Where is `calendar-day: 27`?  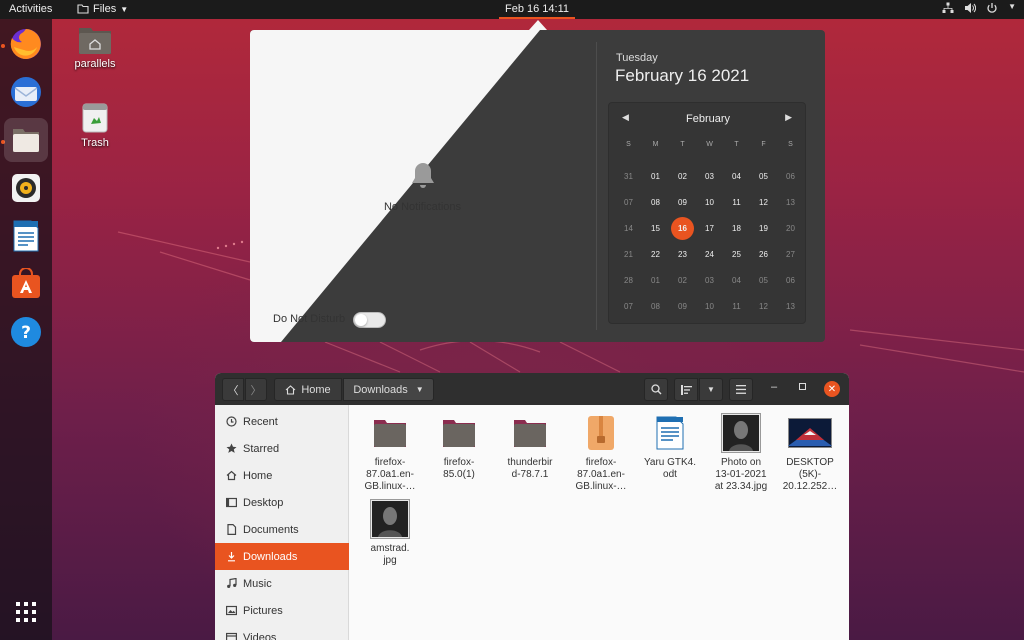
calendar-day: 27 is located at coordinates (790, 254).